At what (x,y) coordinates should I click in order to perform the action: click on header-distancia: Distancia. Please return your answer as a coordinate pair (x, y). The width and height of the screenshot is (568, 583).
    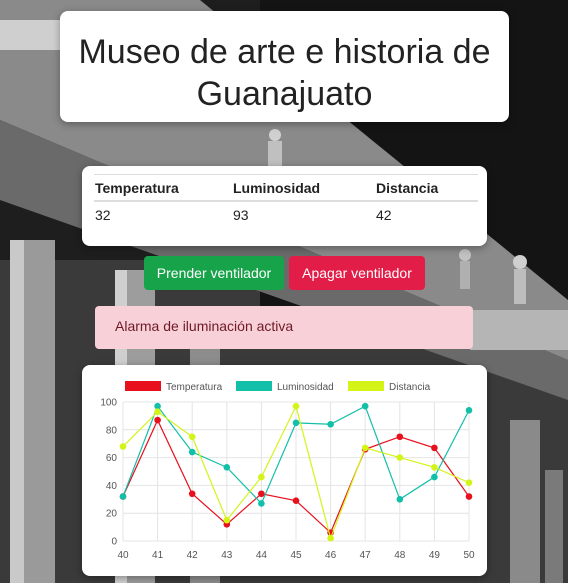
    Looking at the image, I should click on (426, 188).